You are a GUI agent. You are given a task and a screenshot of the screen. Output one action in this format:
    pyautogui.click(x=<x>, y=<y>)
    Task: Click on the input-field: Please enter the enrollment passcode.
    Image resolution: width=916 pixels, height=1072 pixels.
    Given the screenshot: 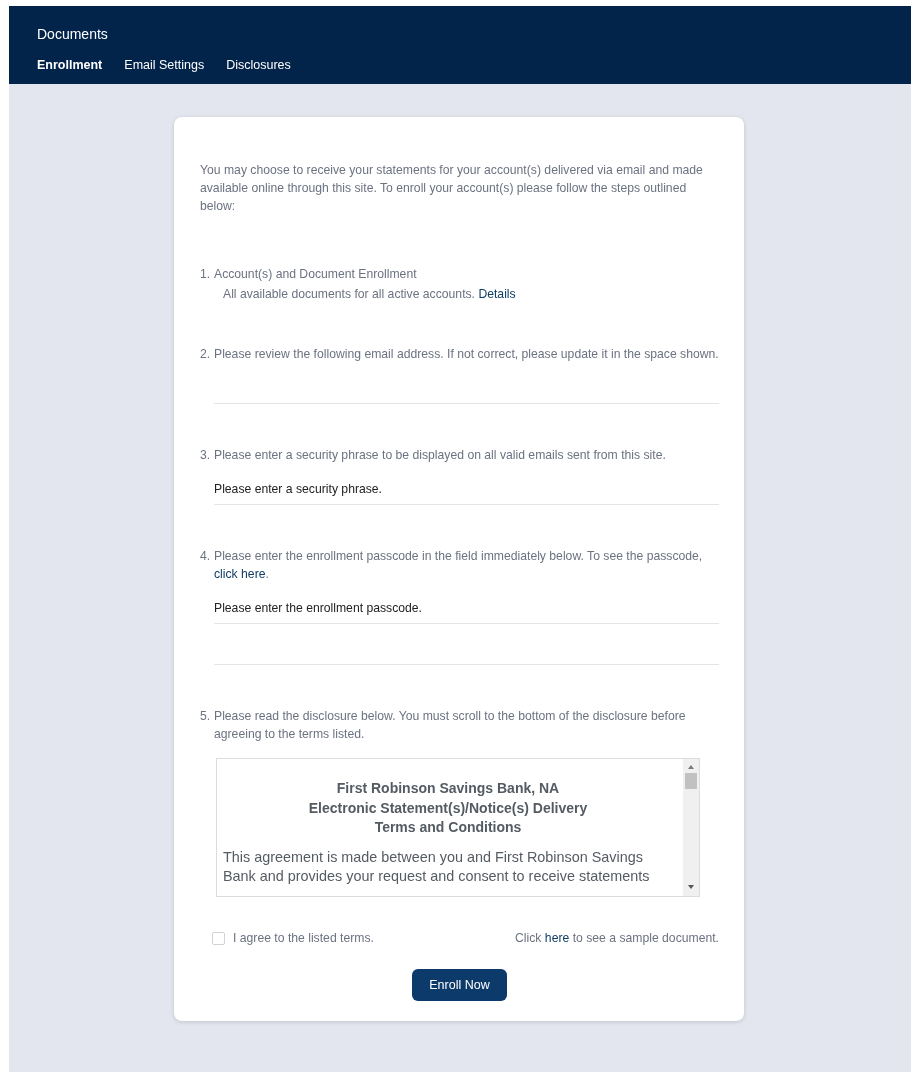 What is the action you would take?
    pyautogui.click(x=466, y=607)
    